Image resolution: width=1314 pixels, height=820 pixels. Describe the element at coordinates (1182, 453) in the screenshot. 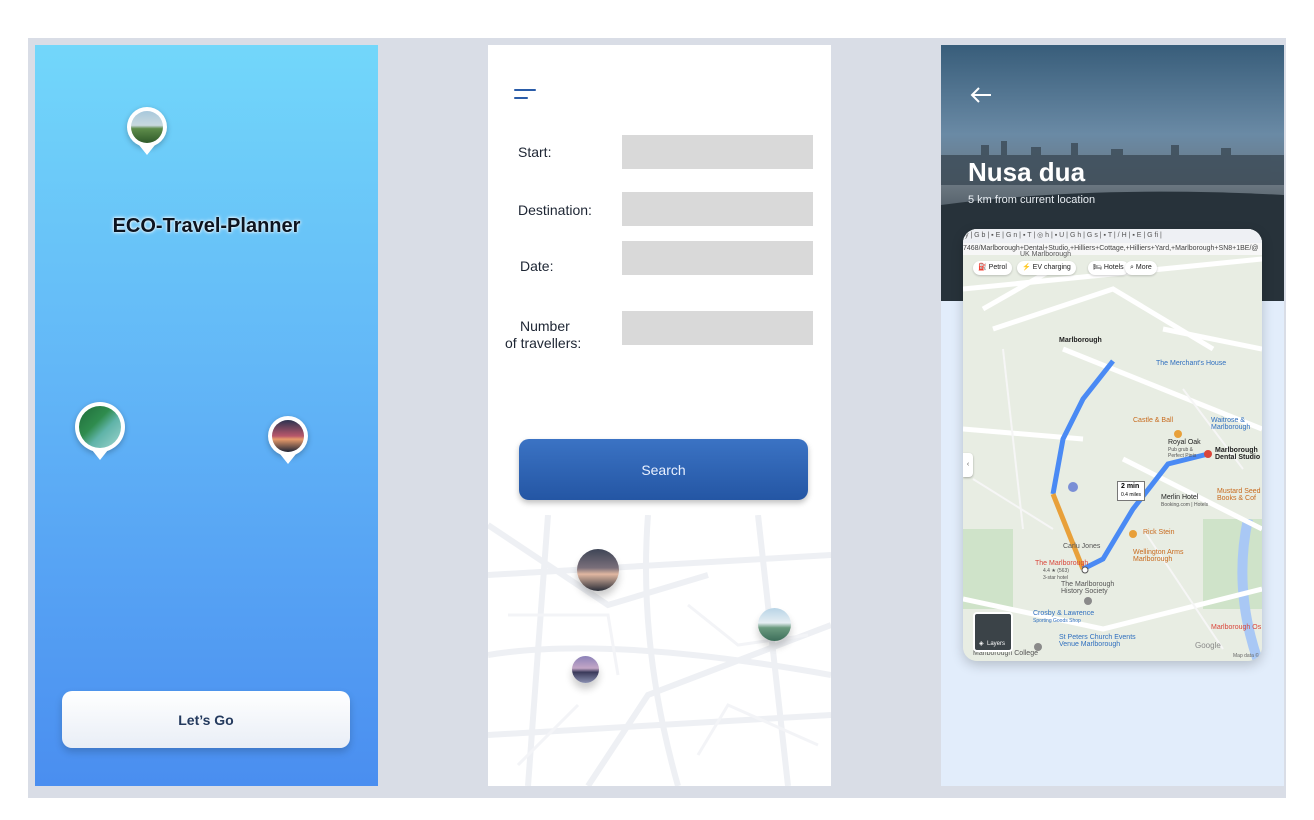

I see `map-label-royal-oak-sub: Pub grub & Perfect Pints` at that location.